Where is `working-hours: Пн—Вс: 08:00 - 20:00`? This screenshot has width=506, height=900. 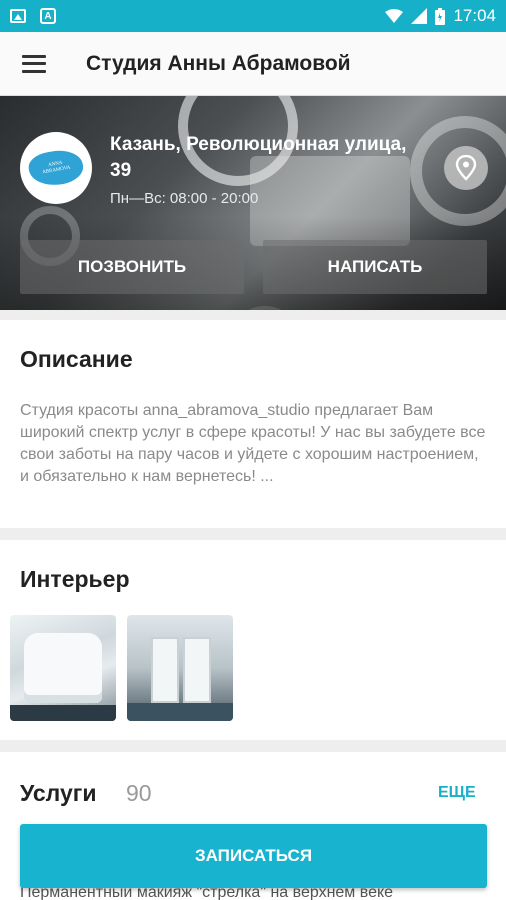 working-hours: Пн—Вс: 08:00 - 20:00 is located at coordinates (184, 198).